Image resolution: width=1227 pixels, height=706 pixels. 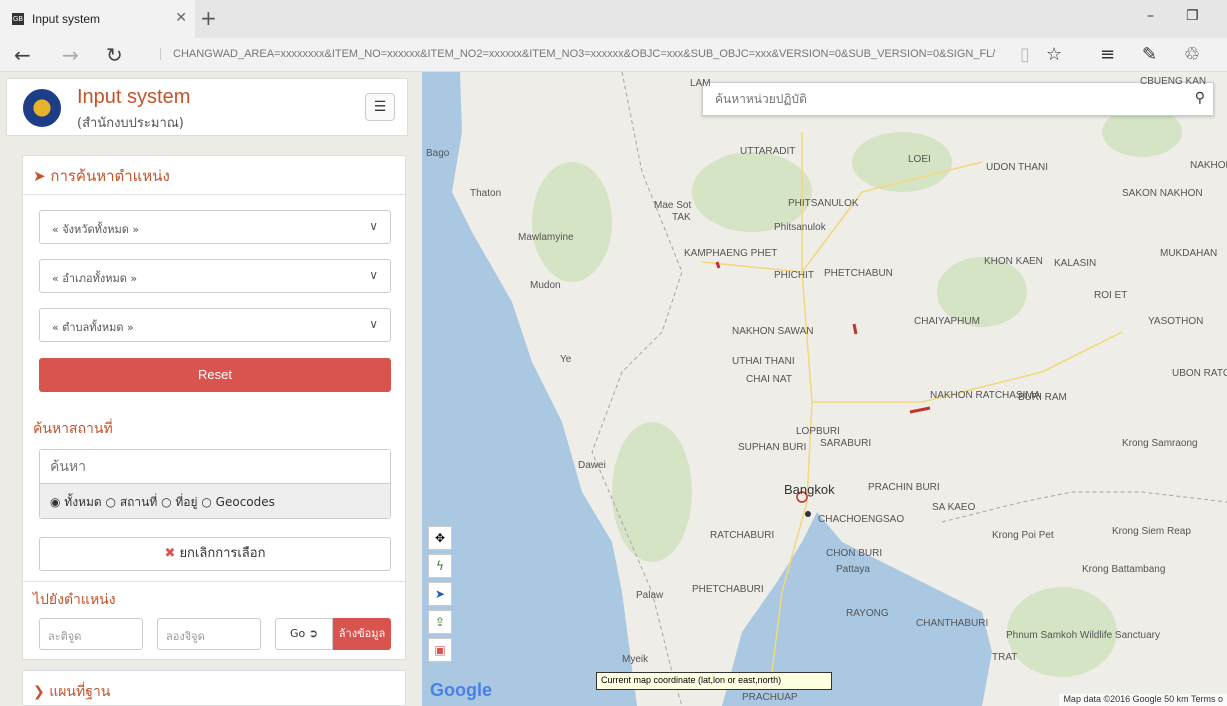 What do you see at coordinates (1107, 54) in the screenshot?
I see `hub-icon: ≡` at bounding box center [1107, 54].